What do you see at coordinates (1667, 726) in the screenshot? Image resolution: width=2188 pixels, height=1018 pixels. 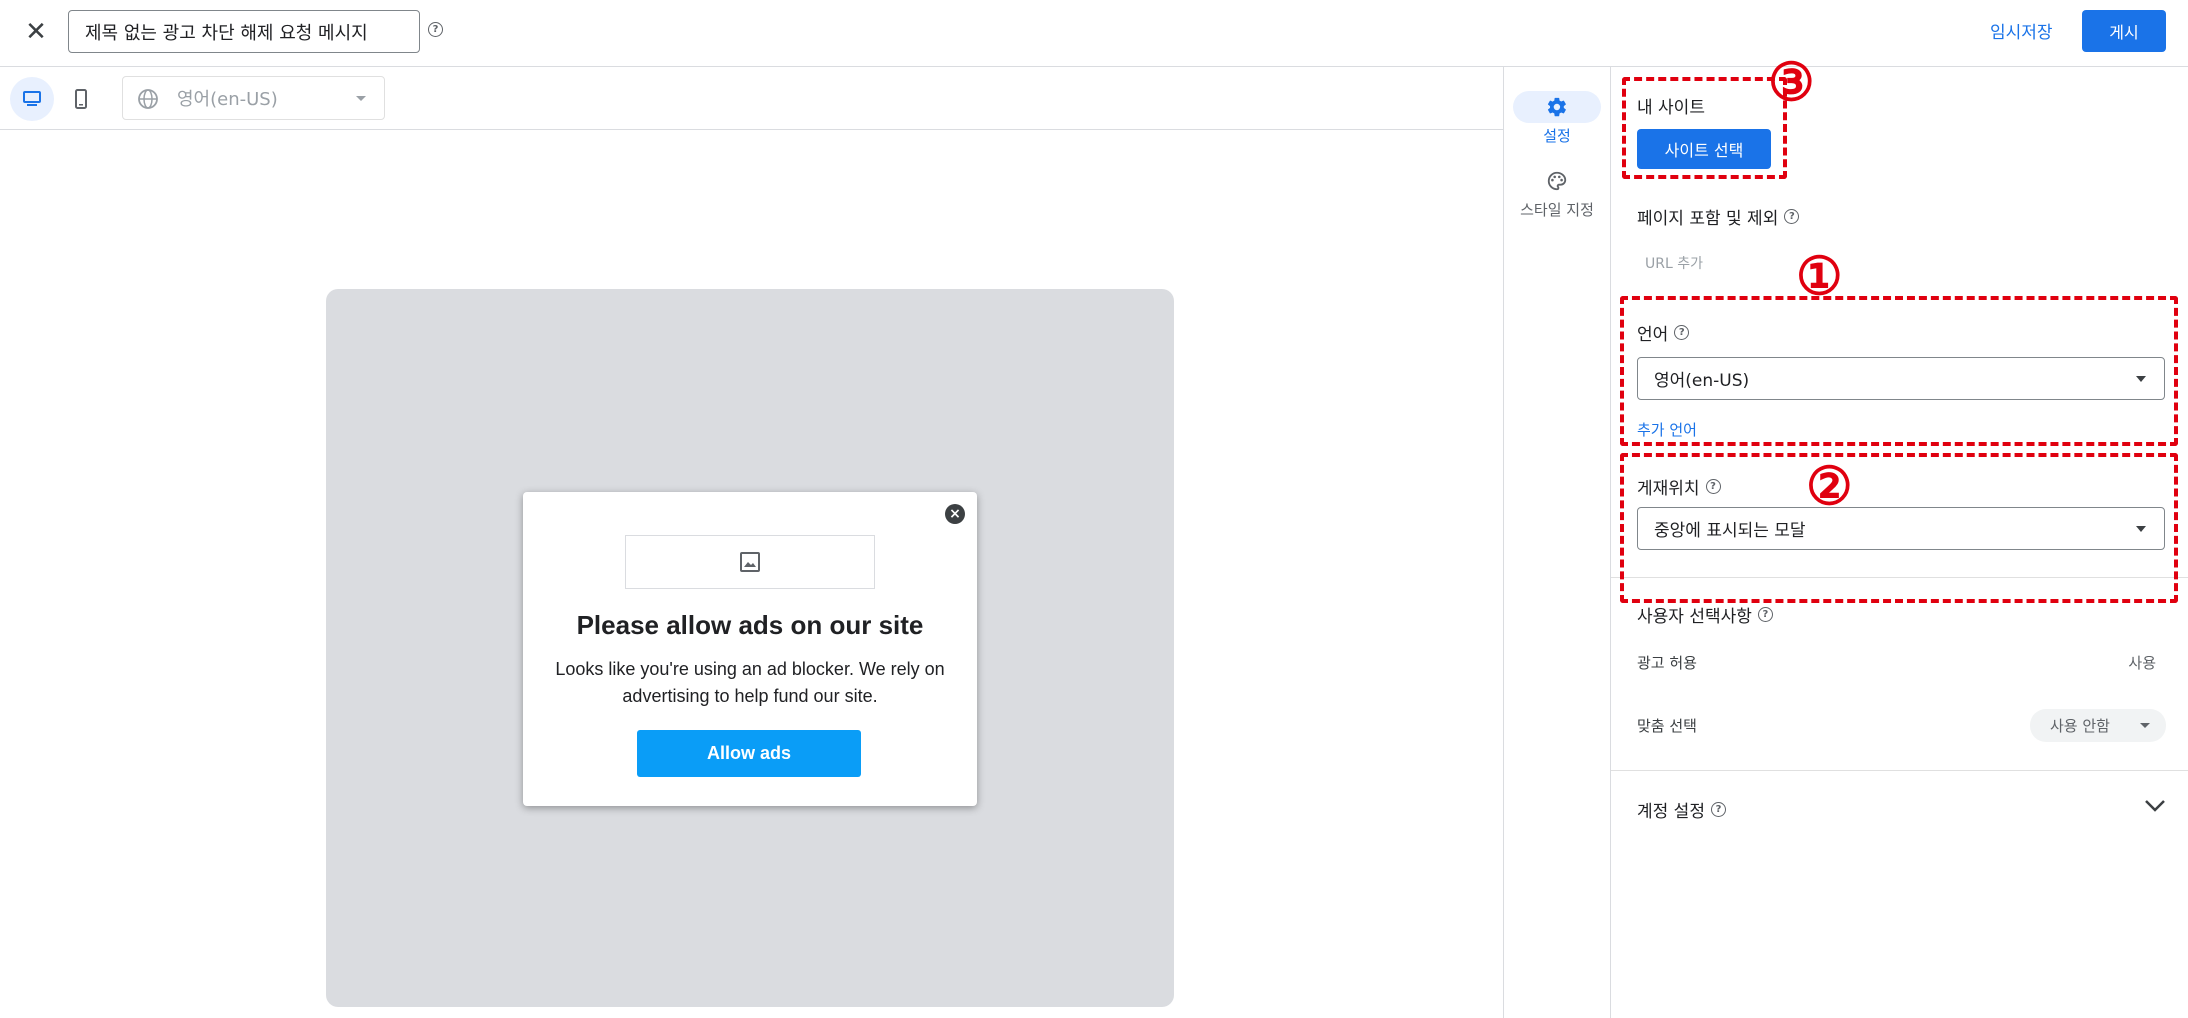 I see `custom-choice-label: 맞춤 선택` at bounding box center [1667, 726].